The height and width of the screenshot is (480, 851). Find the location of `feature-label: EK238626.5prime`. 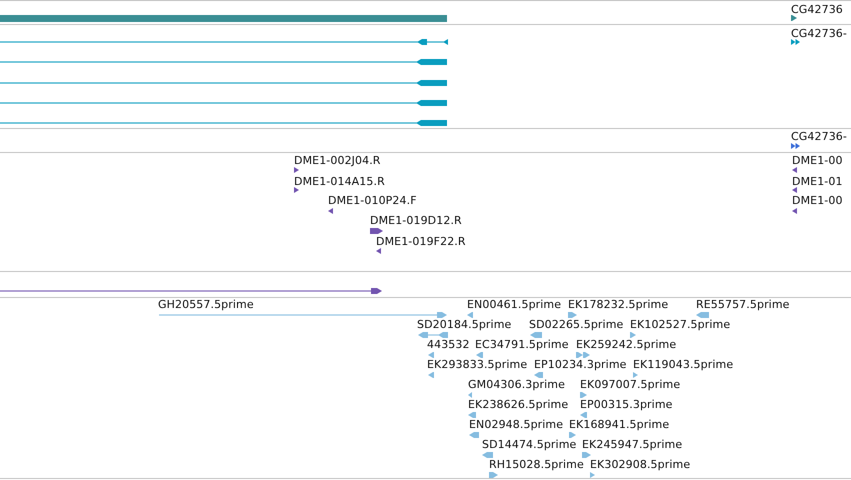

feature-label: EK238626.5prime is located at coordinates (518, 404).